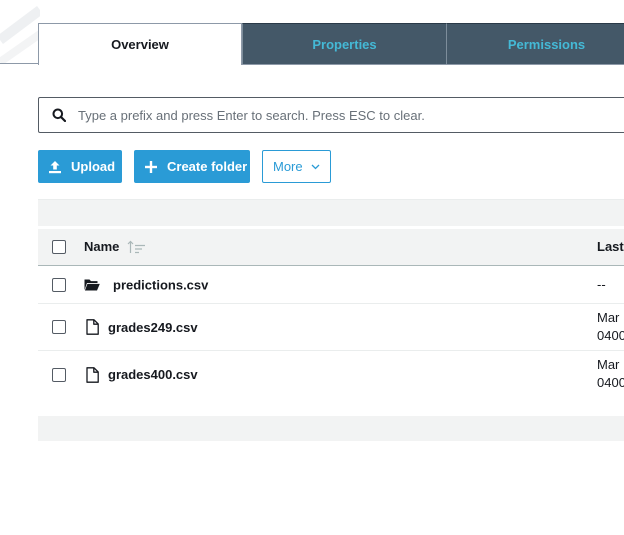 The image size is (624, 535). Describe the element at coordinates (348, 115) in the screenshot. I see `search-input` at that location.